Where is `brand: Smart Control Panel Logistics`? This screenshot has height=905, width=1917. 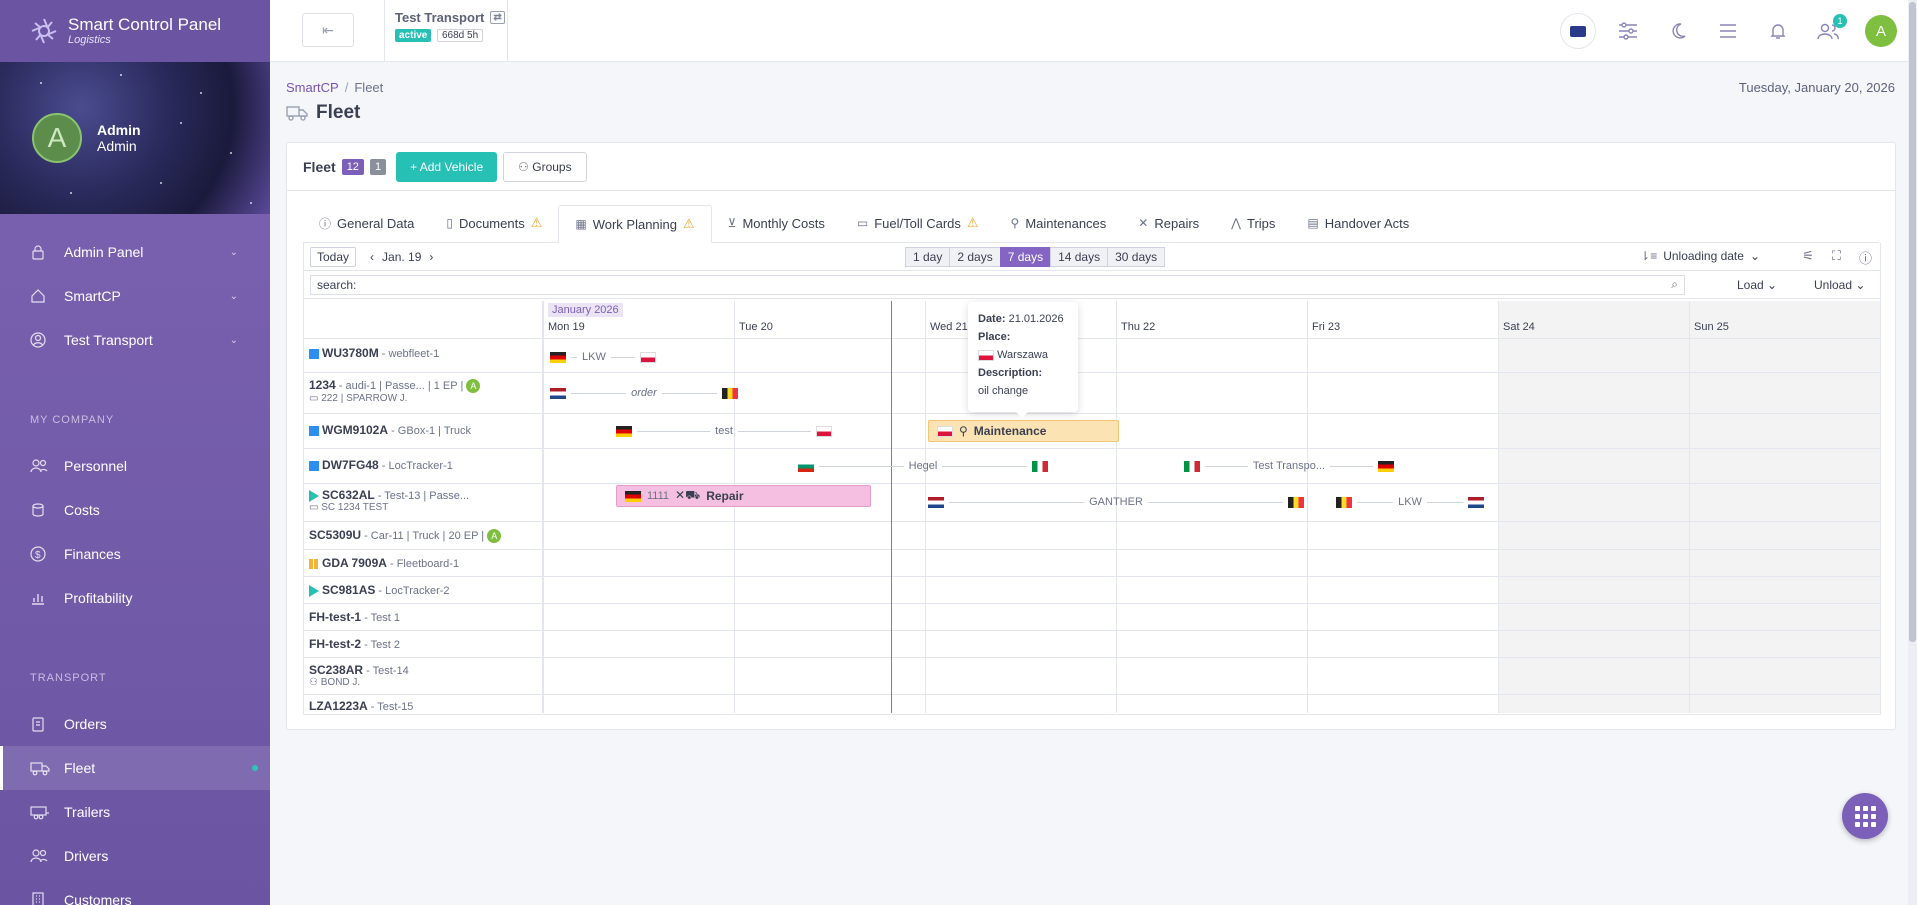
brand: Smart Control Panel Logistics is located at coordinates (135, 31).